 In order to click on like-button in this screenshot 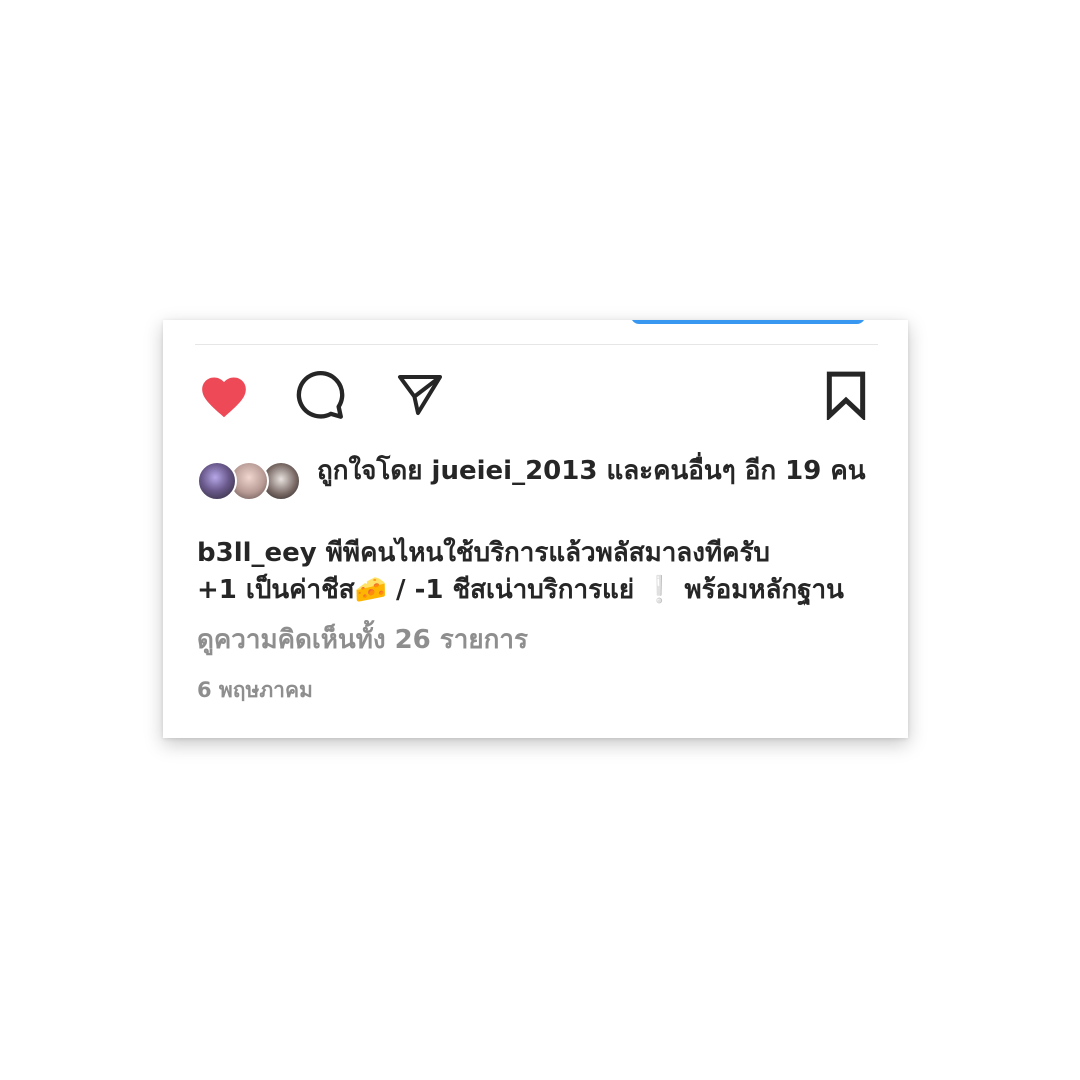, I will do `click(224, 395)`.